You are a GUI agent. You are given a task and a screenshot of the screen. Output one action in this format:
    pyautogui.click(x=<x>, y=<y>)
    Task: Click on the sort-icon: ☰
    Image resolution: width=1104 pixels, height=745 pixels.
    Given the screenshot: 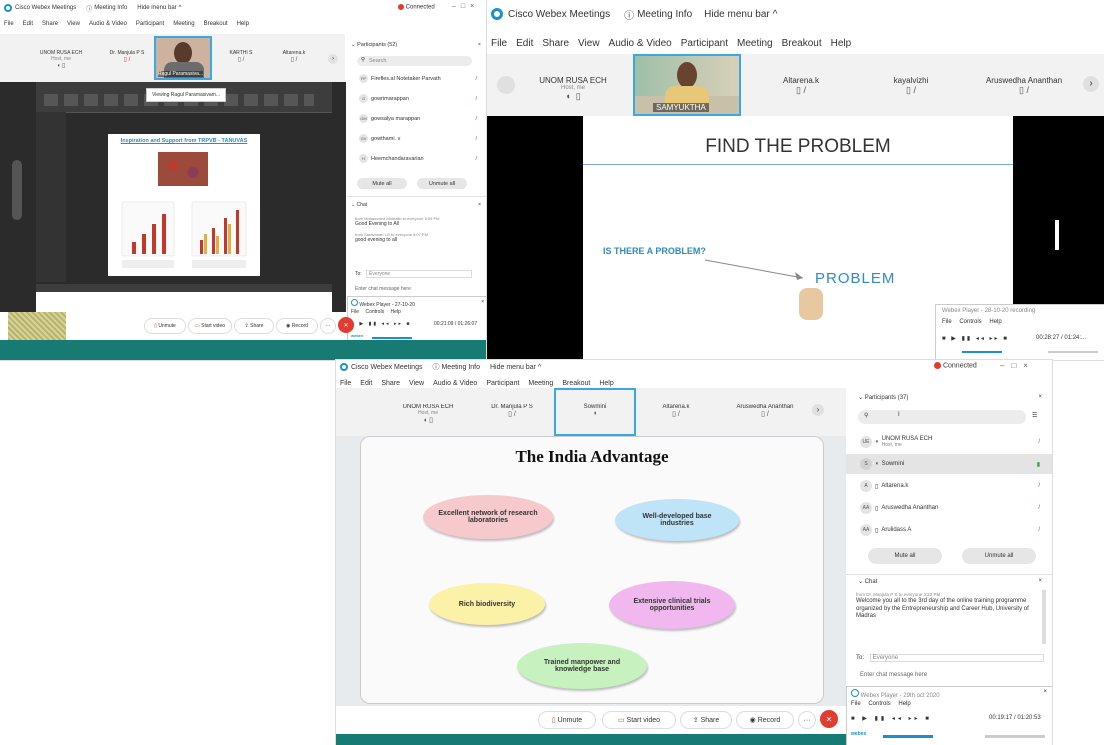 What is the action you would take?
    pyautogui.click(x=1034, y=415)
    